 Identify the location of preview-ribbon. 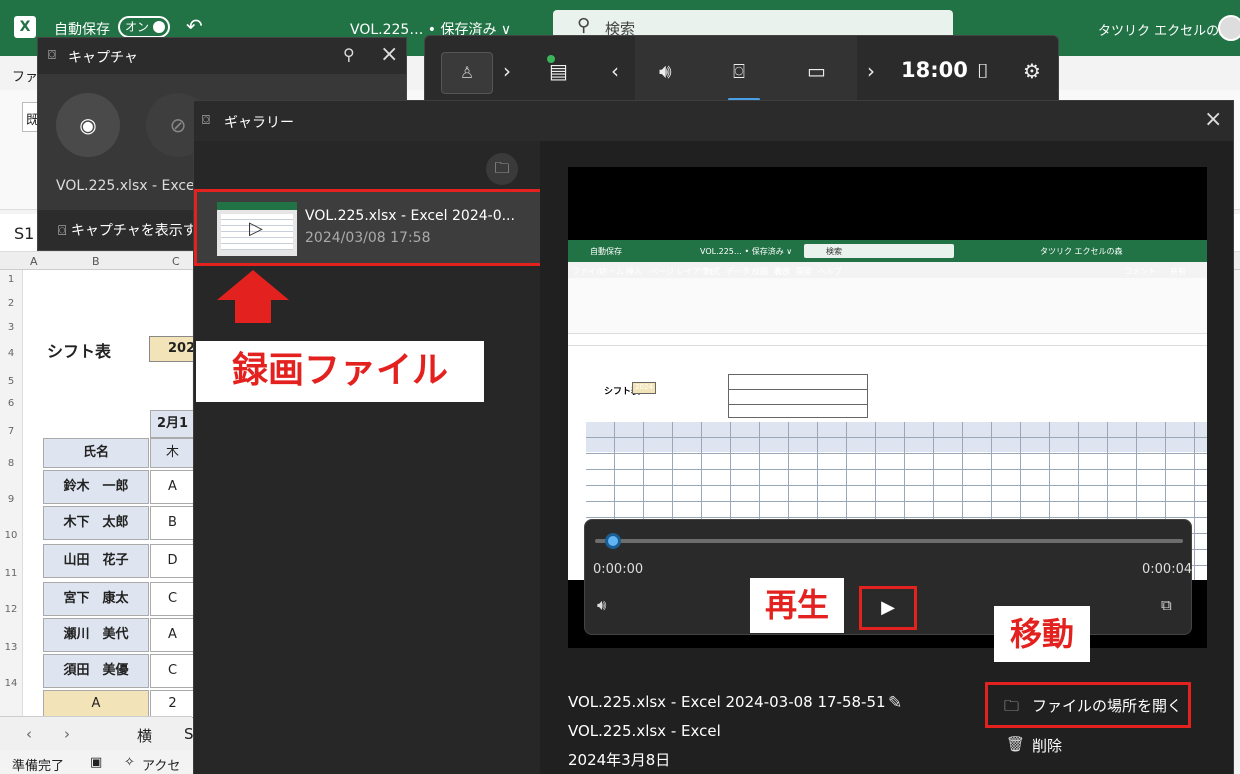
(887, 306).